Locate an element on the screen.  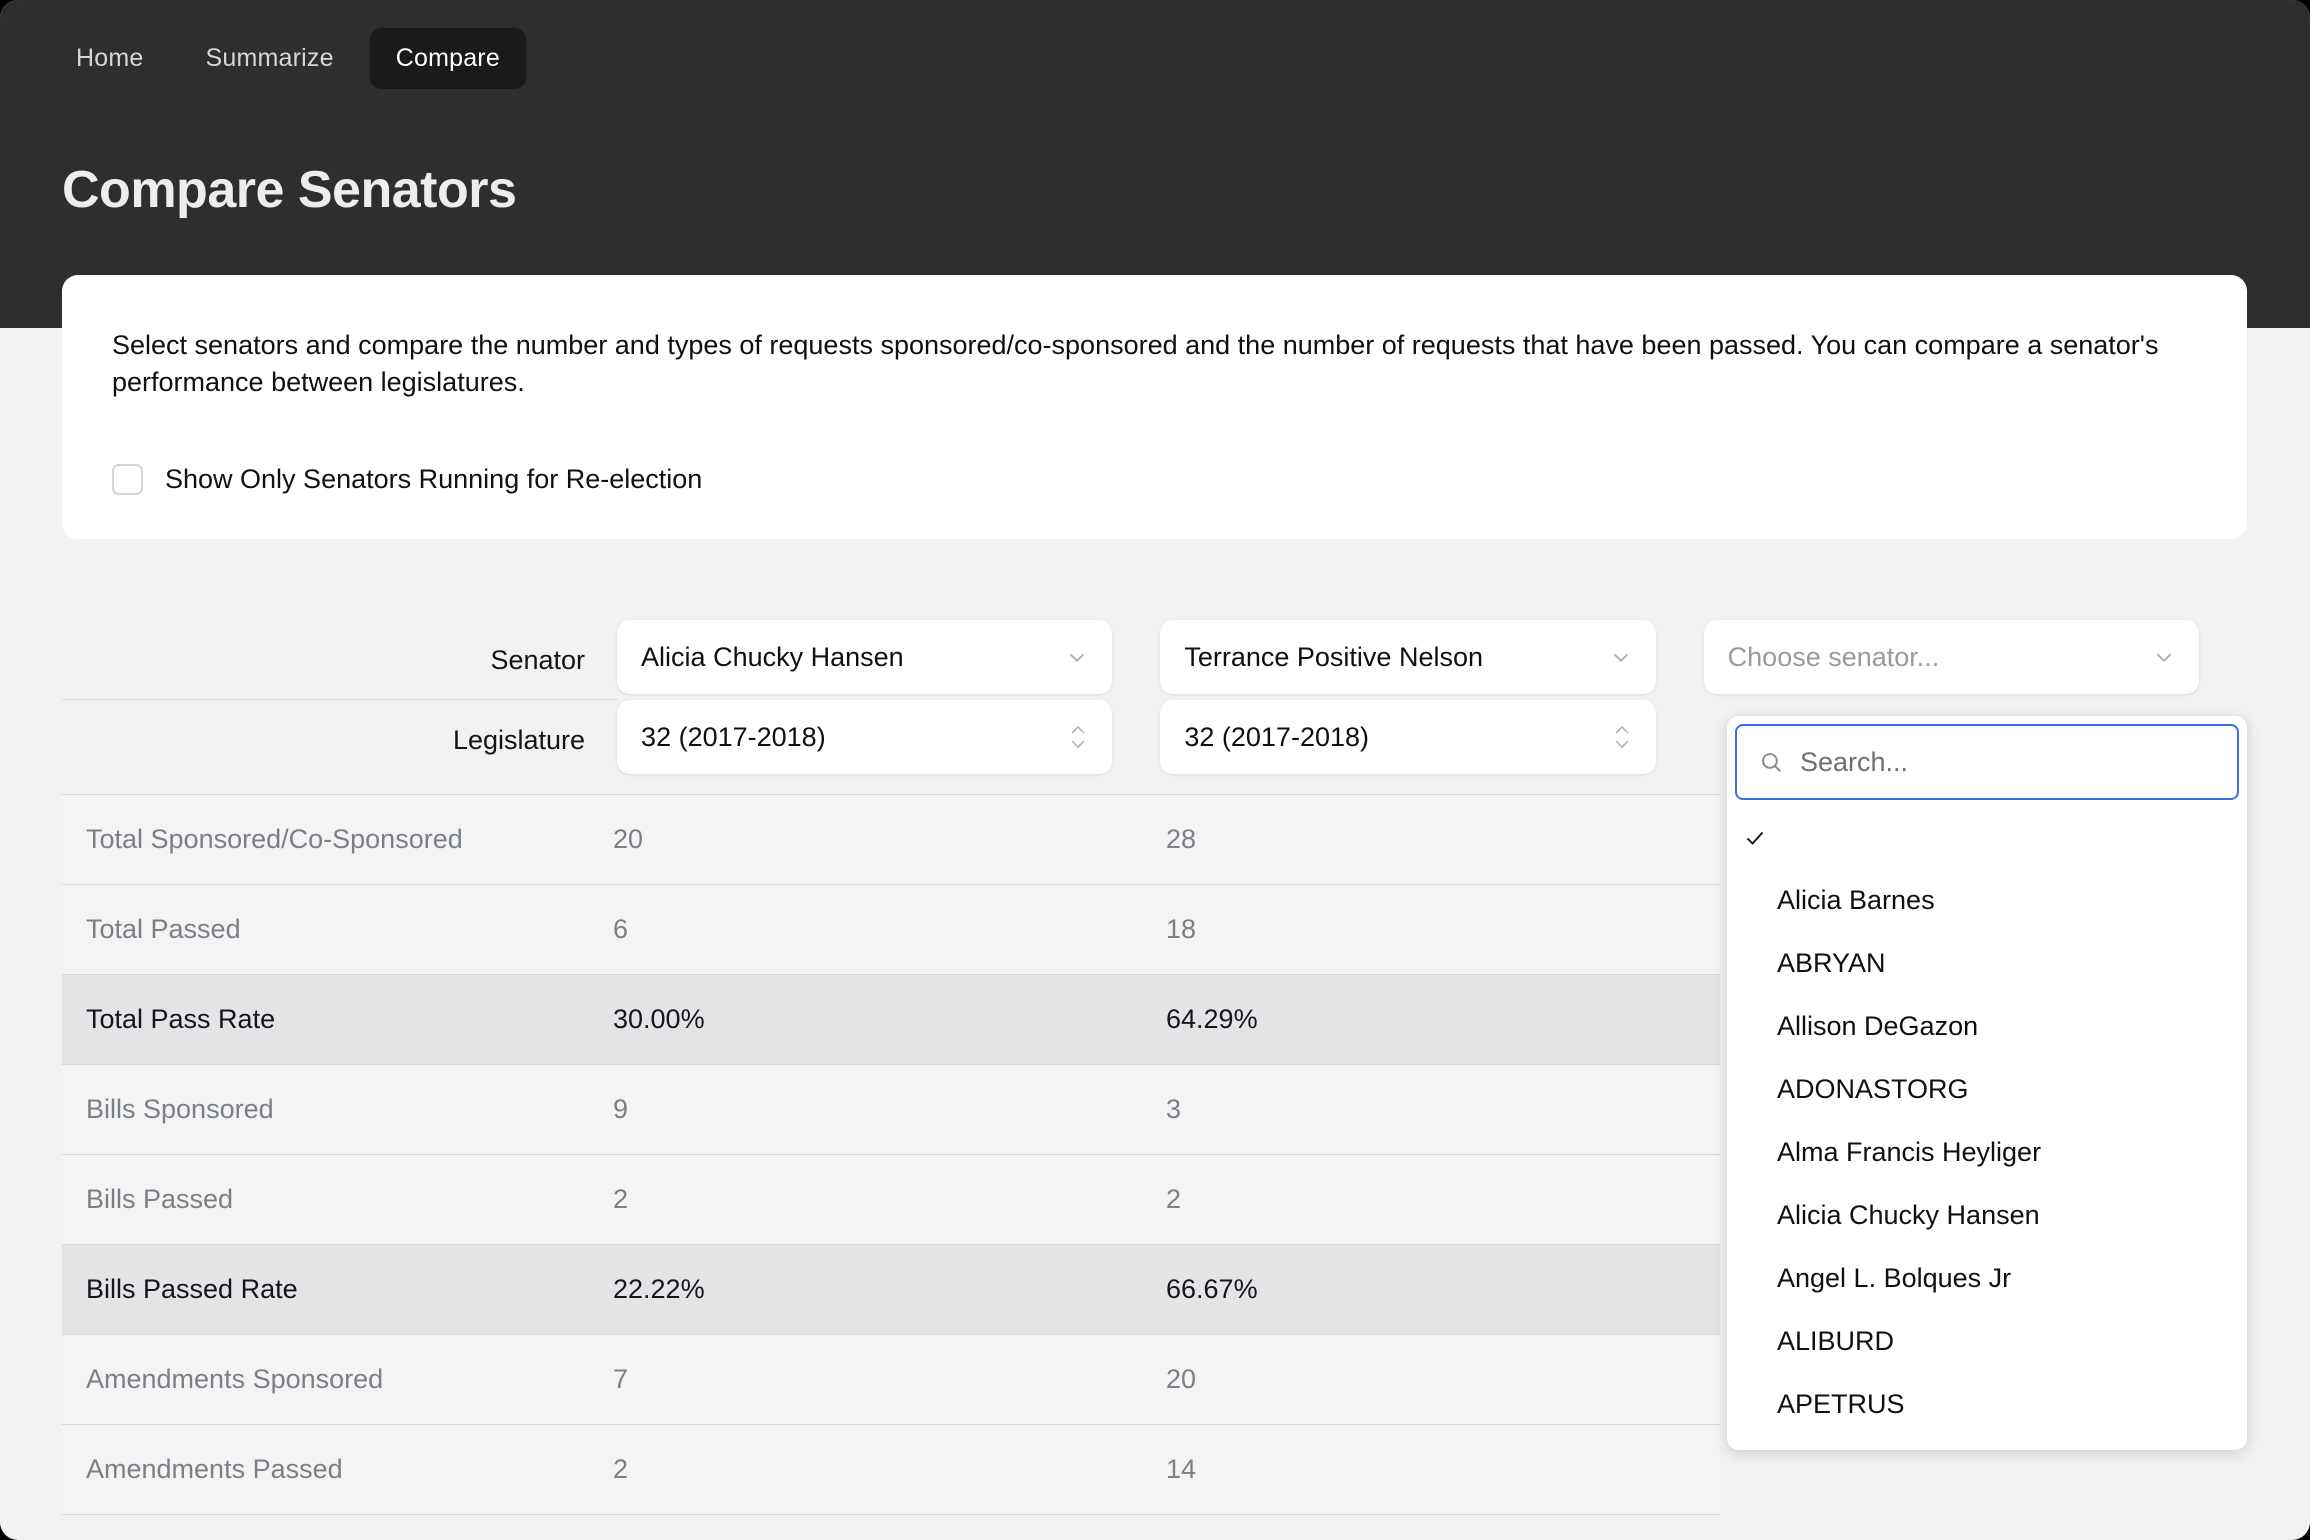
row-value-col1: 22.22% is located at coordinates (659, 1289).